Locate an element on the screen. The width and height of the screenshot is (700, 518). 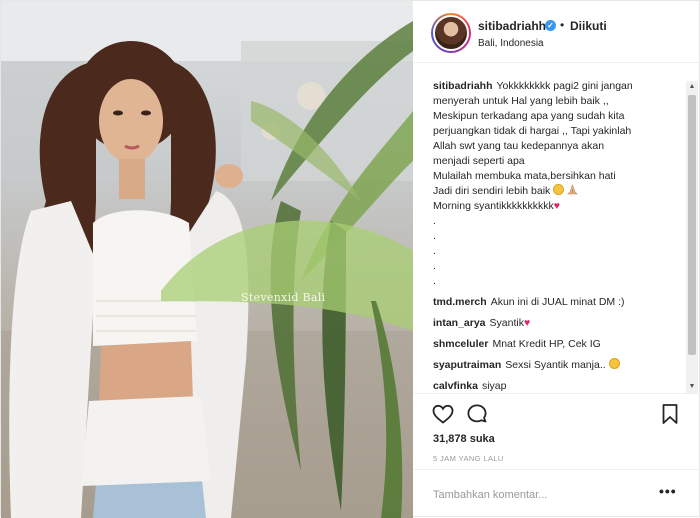
comment-username: intan_arya is located at coordinates (459, 323).